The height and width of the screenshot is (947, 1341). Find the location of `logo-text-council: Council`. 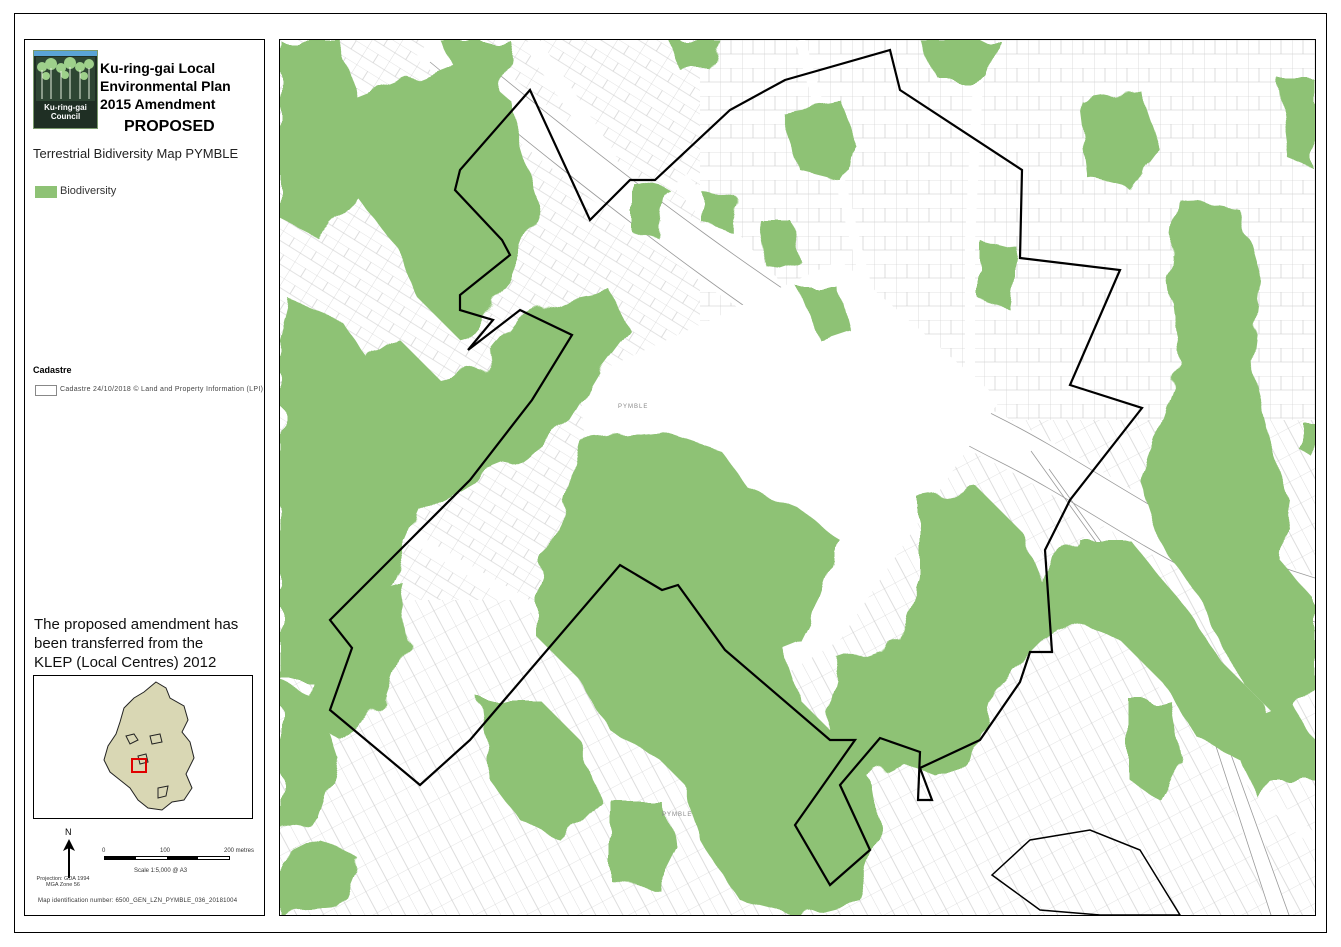

logo-text-council: Council is located at coordinates (65, 116).